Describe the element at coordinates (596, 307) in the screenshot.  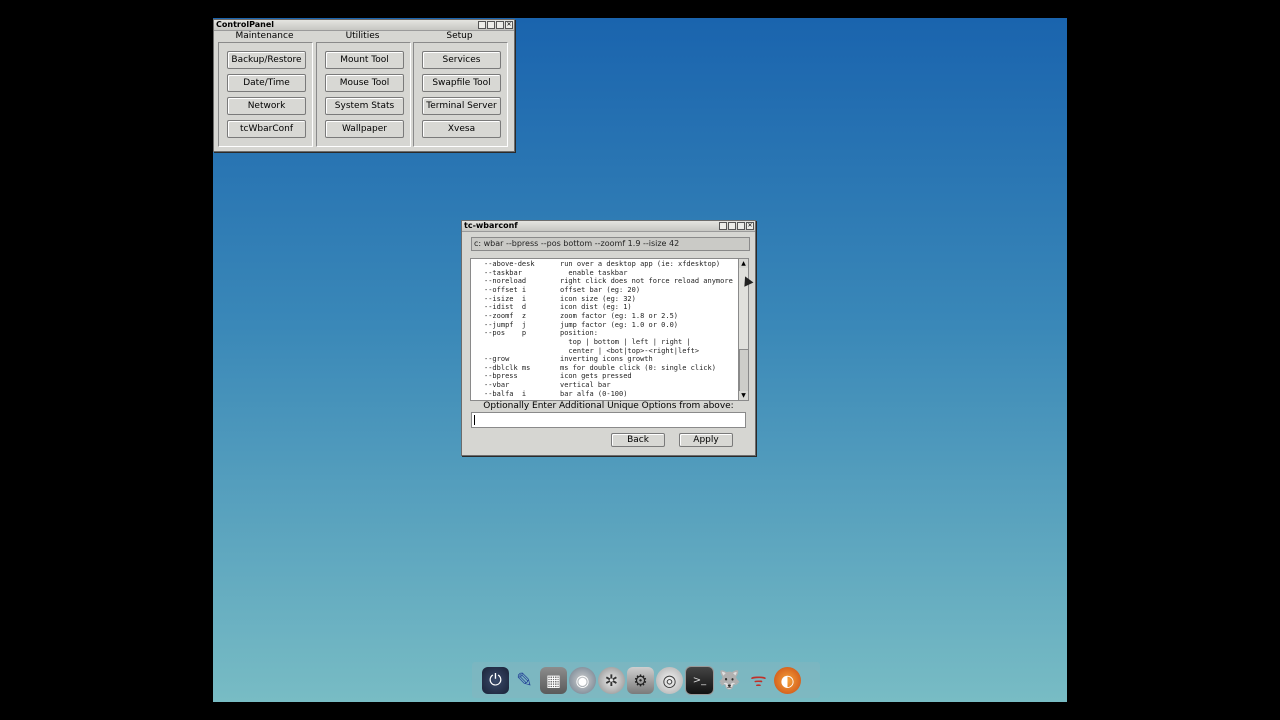
I see `option-description: icon dist (eg: 1)` at that location.